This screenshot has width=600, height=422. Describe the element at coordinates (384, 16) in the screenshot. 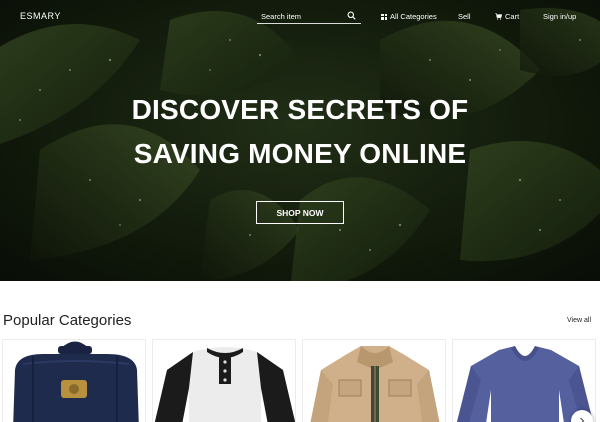

I see `grid-icon` at that location.